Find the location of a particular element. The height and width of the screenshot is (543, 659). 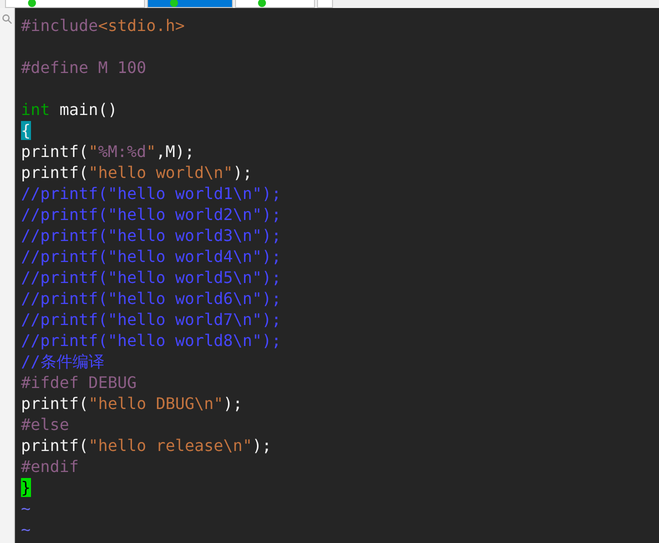

code-token: %M:%d is located at coordinates (122, 151).